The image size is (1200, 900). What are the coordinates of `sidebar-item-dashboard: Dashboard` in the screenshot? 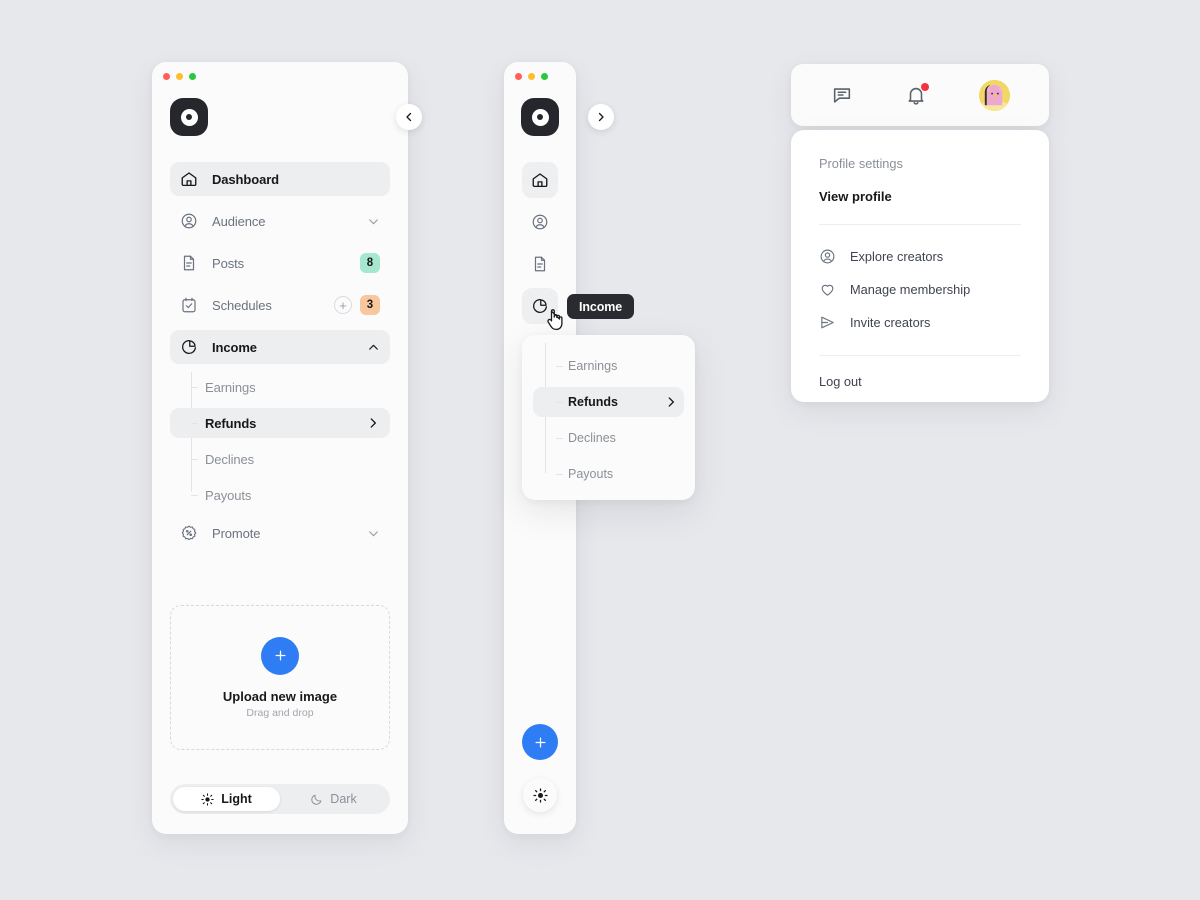 It's located at (280, 179).